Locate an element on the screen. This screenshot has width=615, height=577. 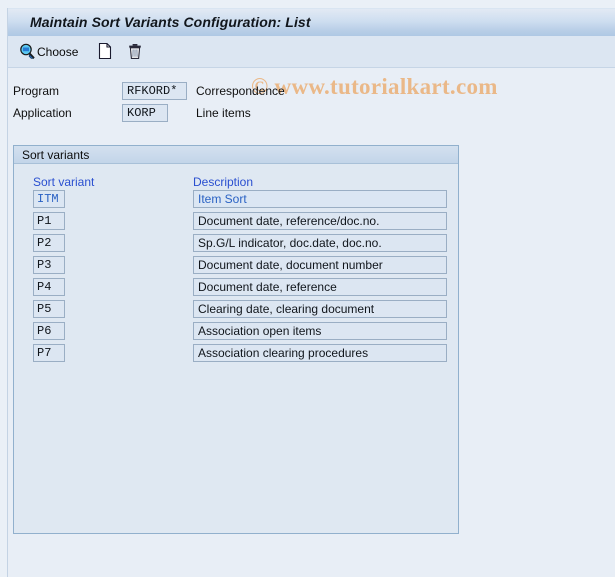
sort-variant-field: P1 is located at coordinates (49, 221).